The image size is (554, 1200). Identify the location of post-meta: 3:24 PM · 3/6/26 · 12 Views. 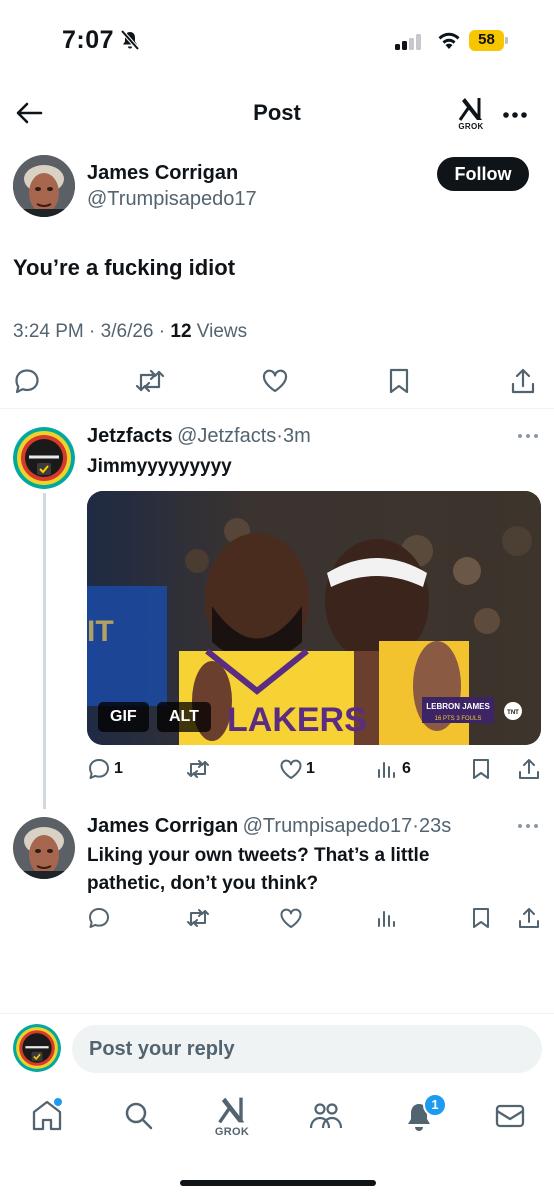
(130, 332).